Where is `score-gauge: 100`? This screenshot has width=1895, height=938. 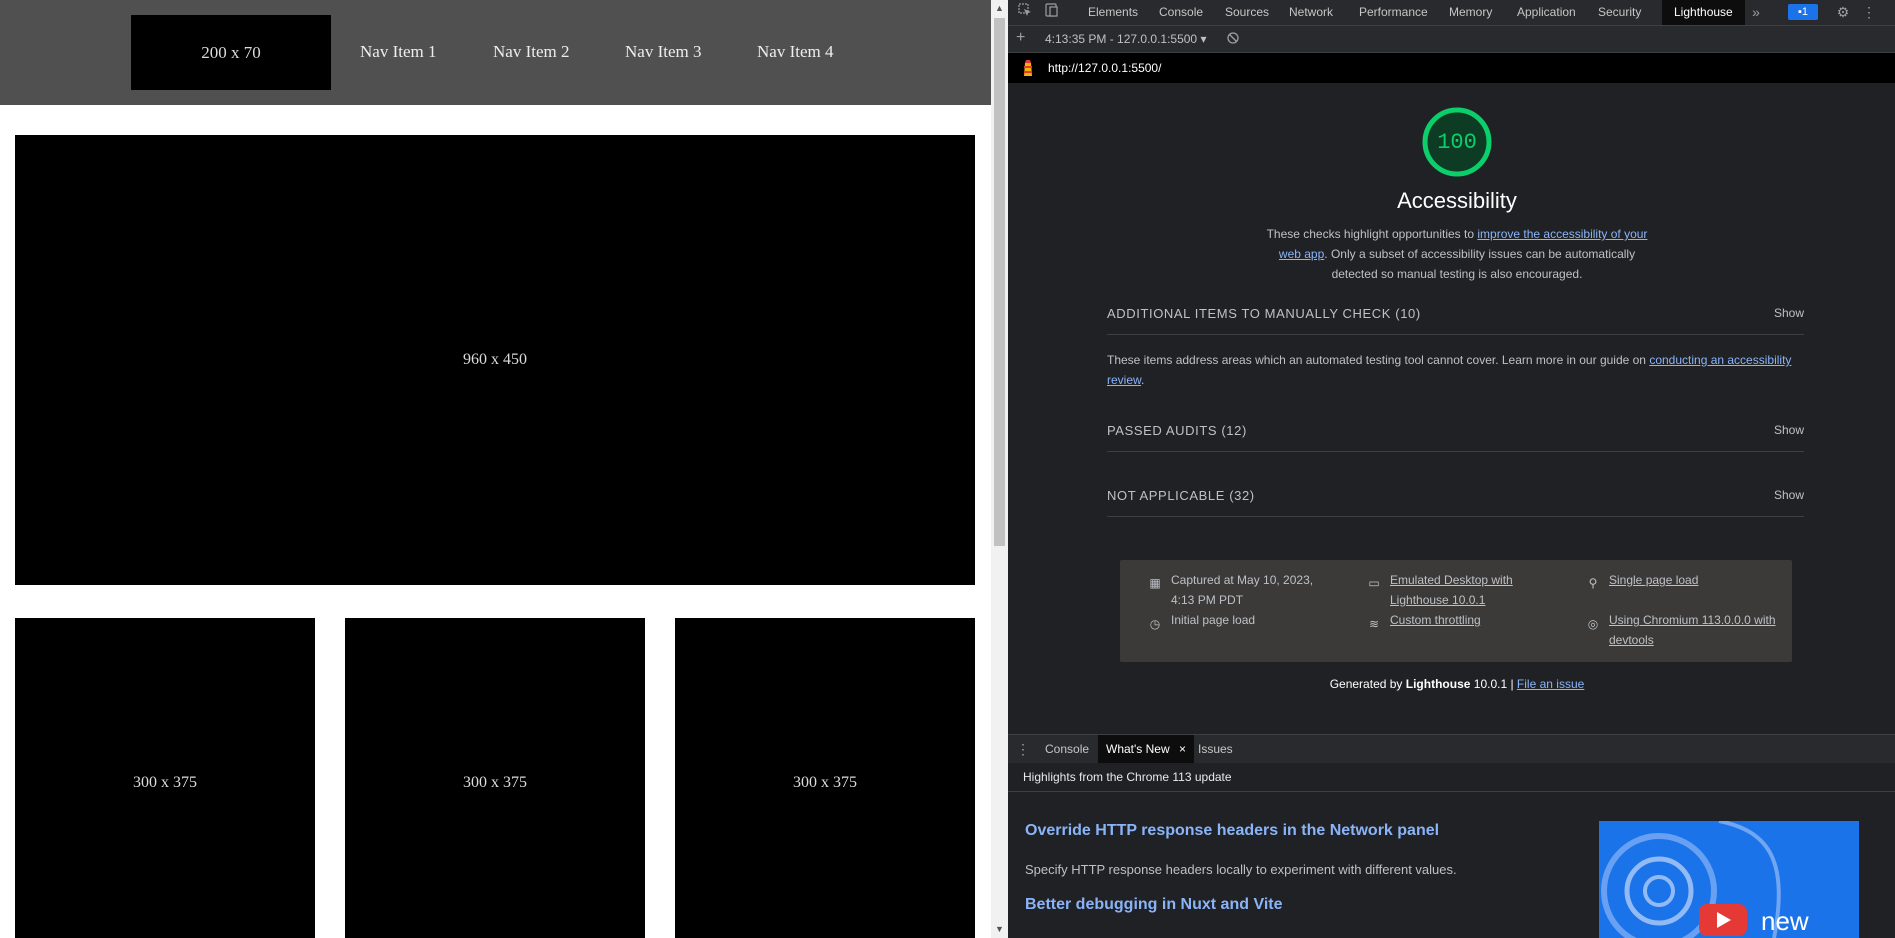
score-gauge: 100 is located at coordinates (1457, 142).